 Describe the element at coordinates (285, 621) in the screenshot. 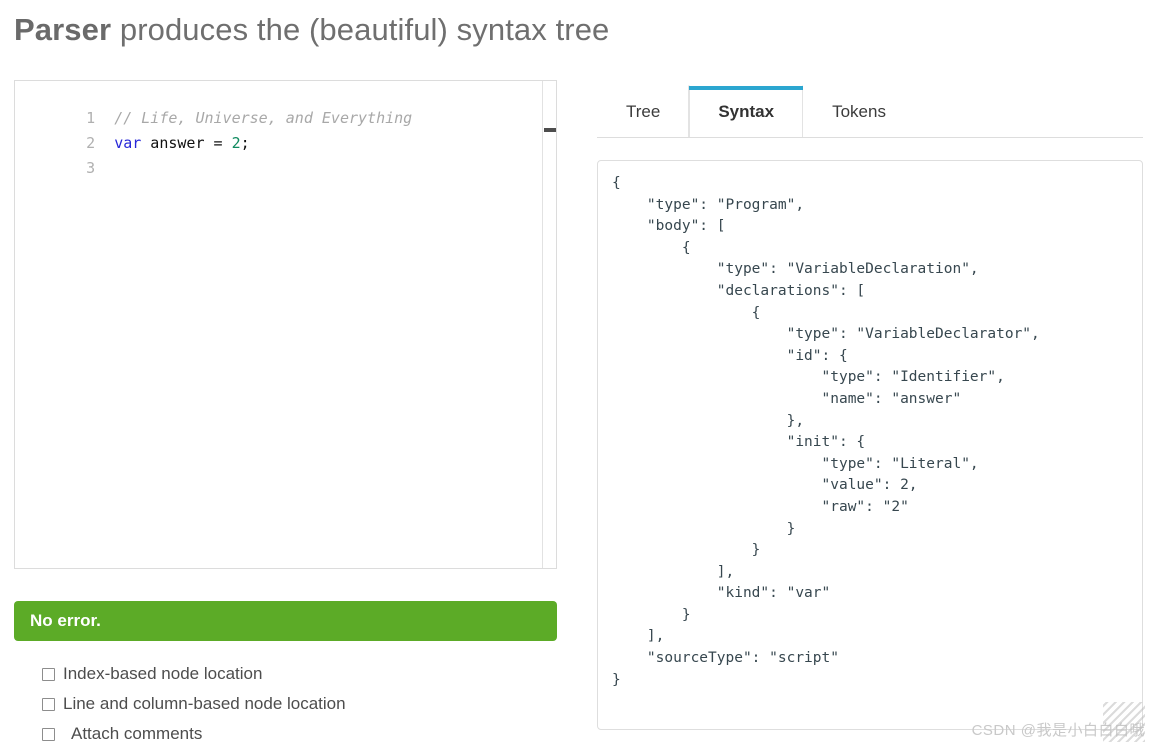

I see `status-banner: No error.` at that location.